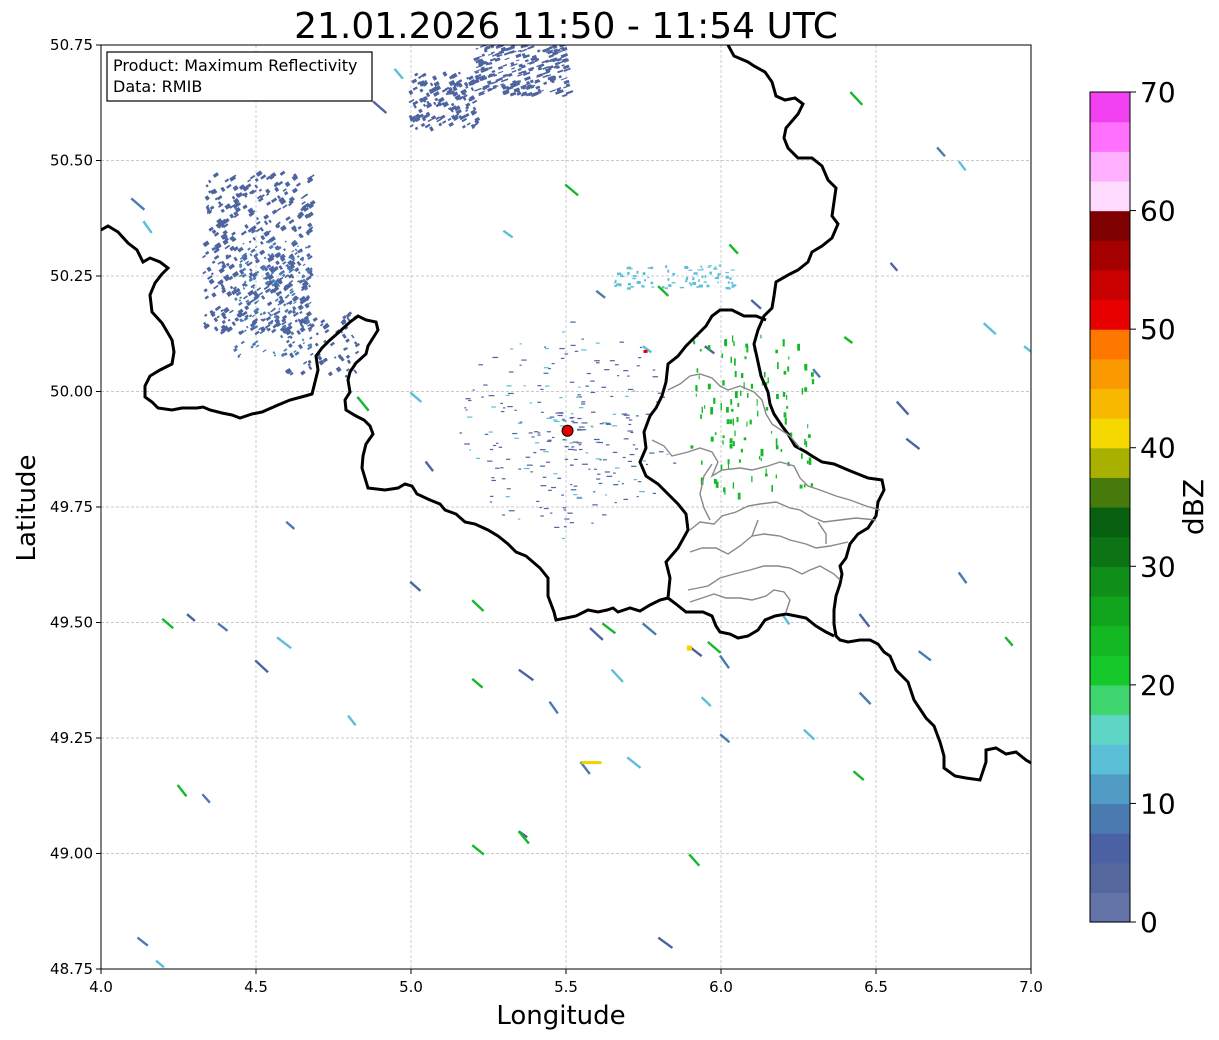 The image size is (1219, 1040). What do you see at coordinates (1153, 507) in the screenshot?
I see `colorbar-ticks: 0 10 20 30 40 50 60 70` at bounding box center [1153, 507].